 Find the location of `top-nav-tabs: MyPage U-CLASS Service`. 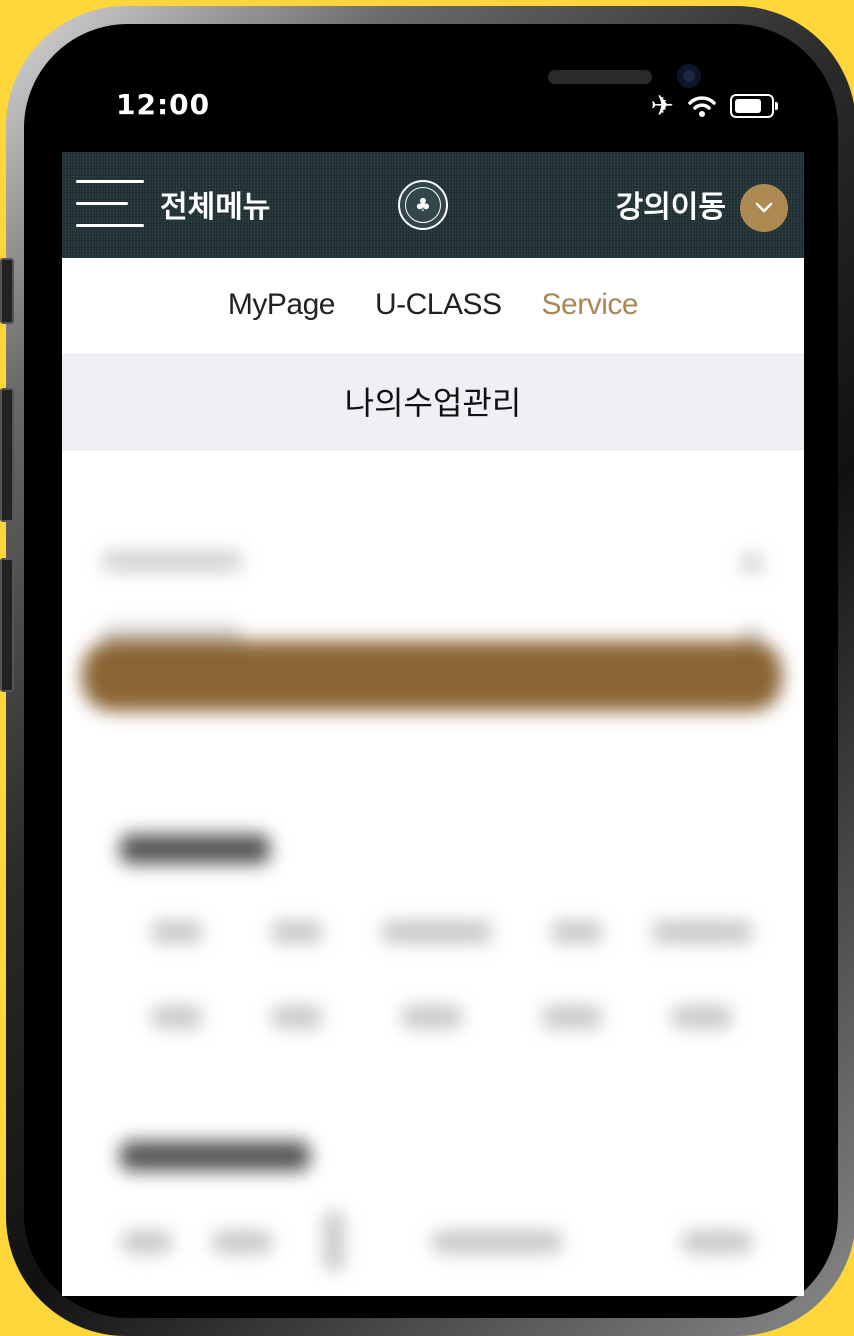

top-nav-tabs: MyPage U-CLASS Service is located at coordinates (433, 306).